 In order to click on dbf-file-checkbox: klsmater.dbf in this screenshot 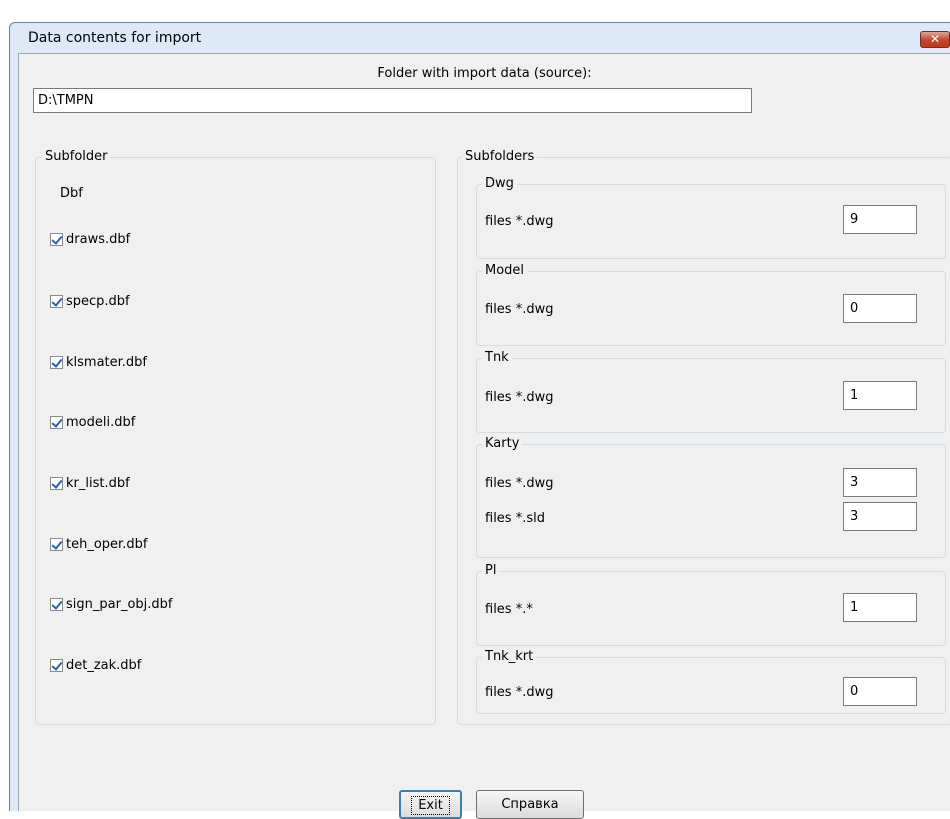, I will do `click(98, 363)`.